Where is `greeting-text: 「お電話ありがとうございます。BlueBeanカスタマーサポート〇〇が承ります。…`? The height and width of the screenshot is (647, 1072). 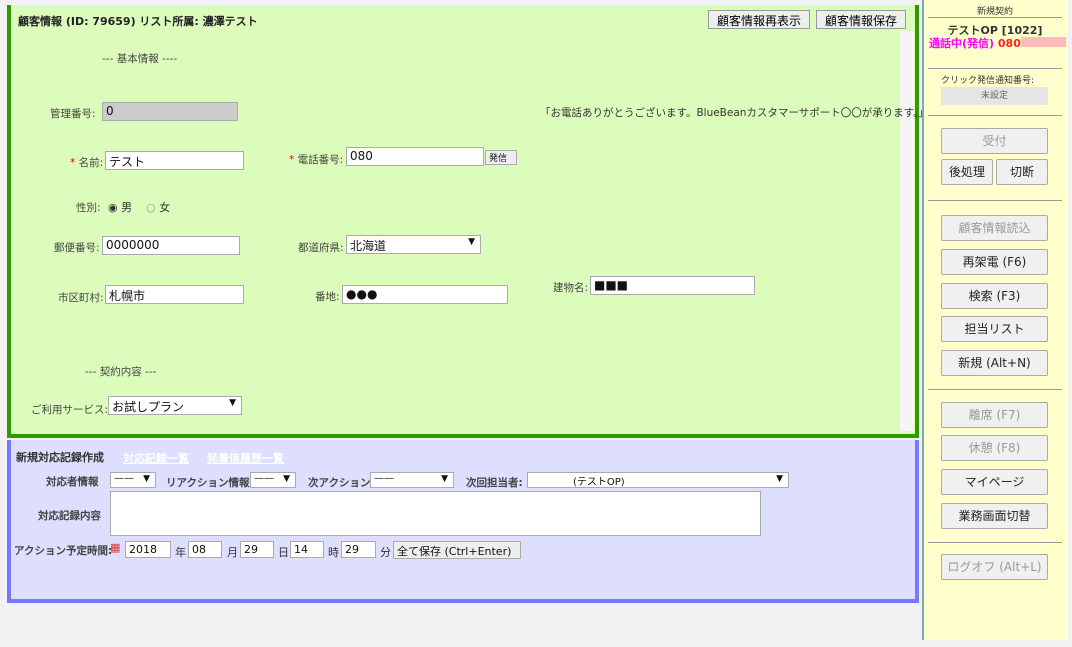
greeting-text: 「お電話ありがとうございます。BlueBeanカスタマーサポート〇〇が承ります。… is located at coordinates (734, 113).